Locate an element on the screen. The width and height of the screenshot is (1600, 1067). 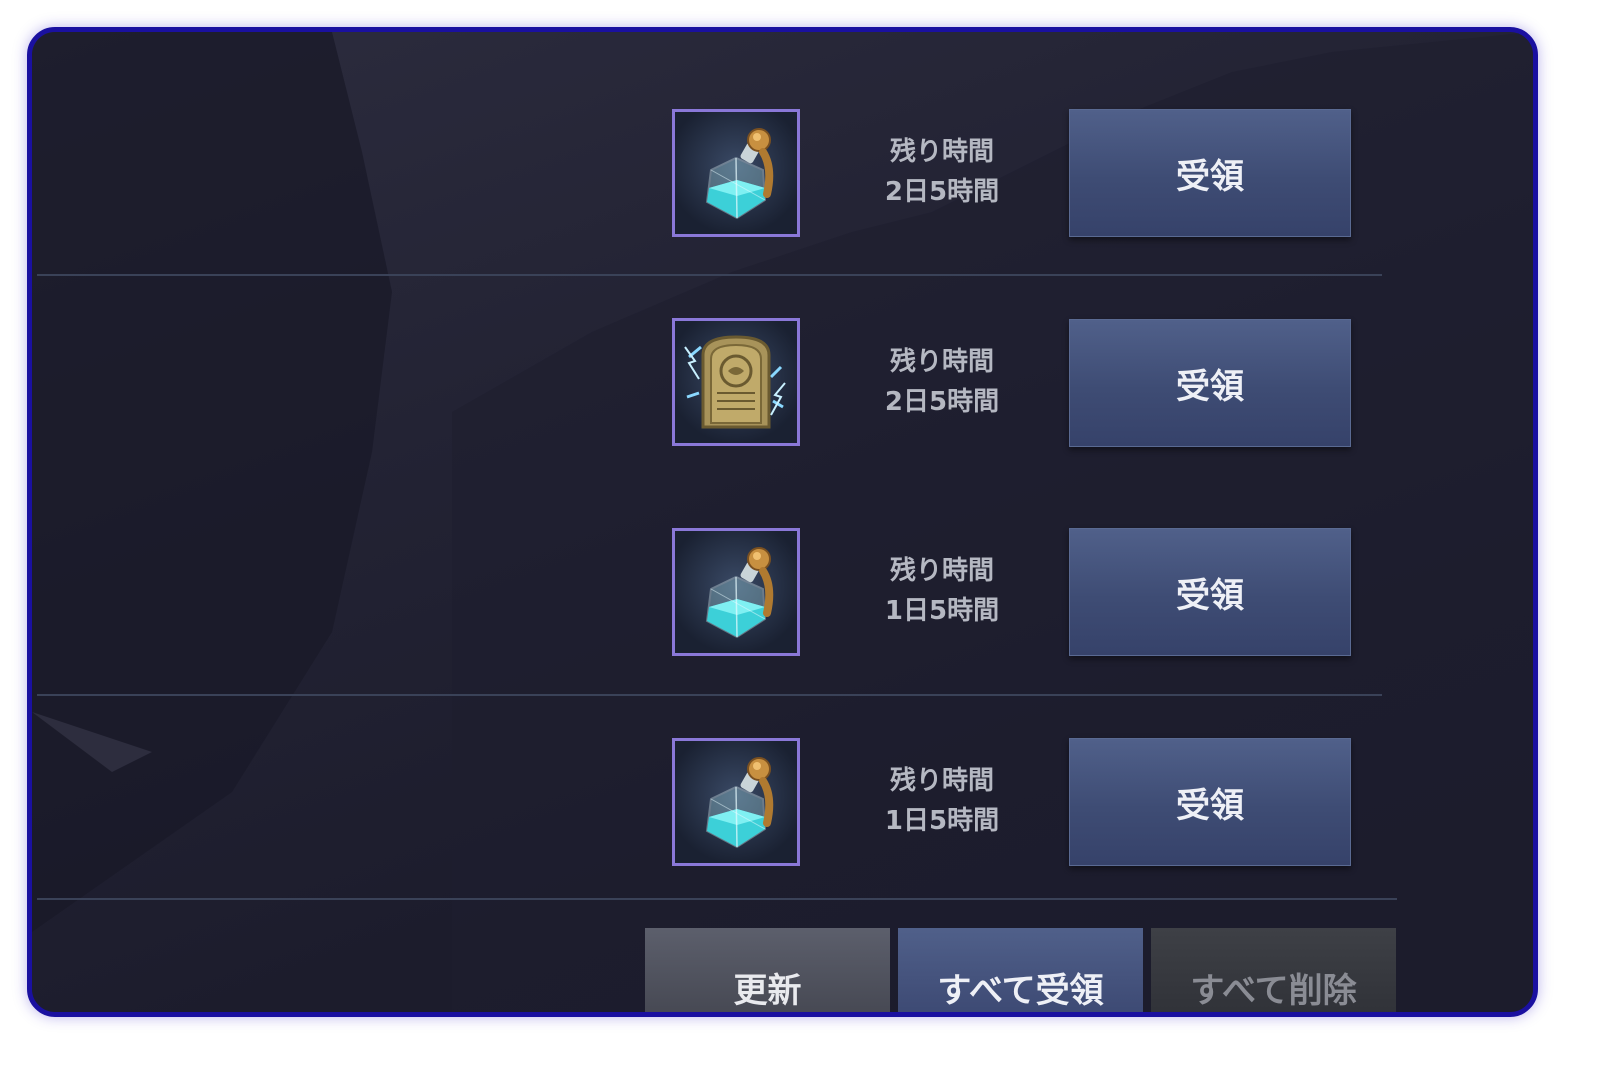
golden-tablet-icon is located at coordinates (736, 382).